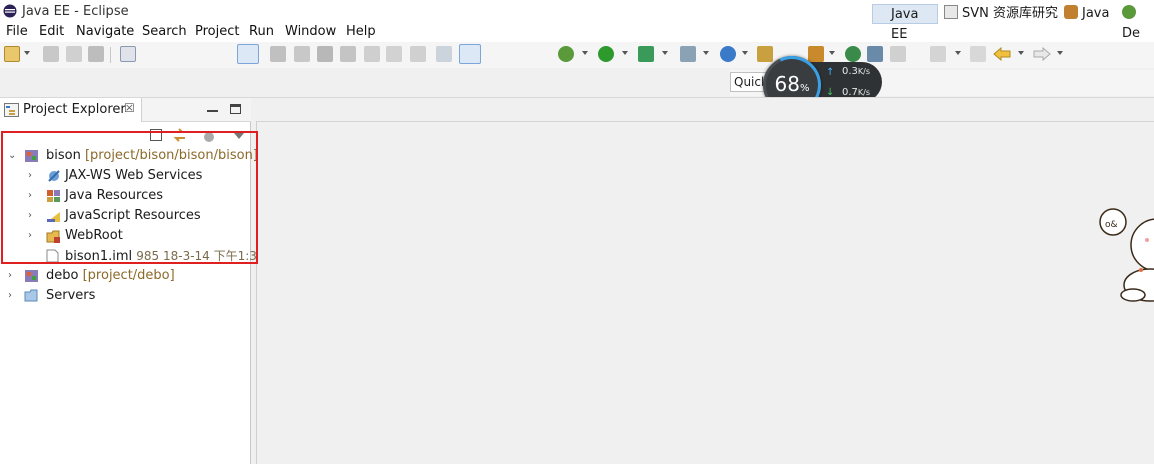 The image size is (1154, 464). What do you see at coordinates (787, 84) in the screenshot?
I see `cpu-percent: 68` at bounding box center [787, 84].